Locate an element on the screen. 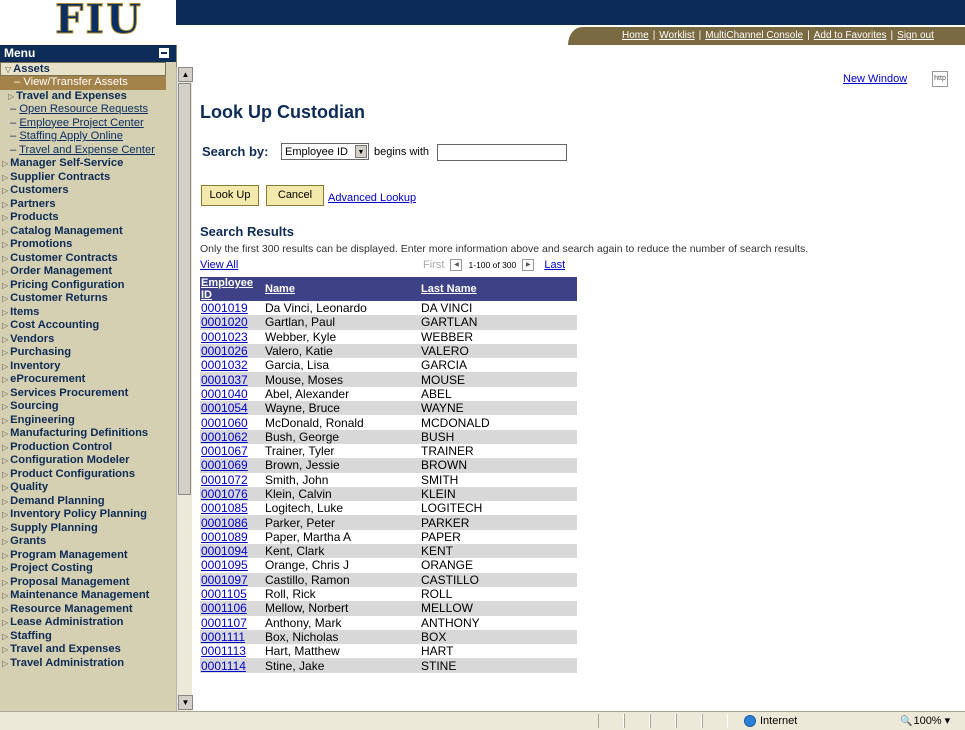 Image resolution: width=965 pixels, height=730 pixels. advanced-lookup-link: Advanced Lookup is located at coordinates (372, 198).